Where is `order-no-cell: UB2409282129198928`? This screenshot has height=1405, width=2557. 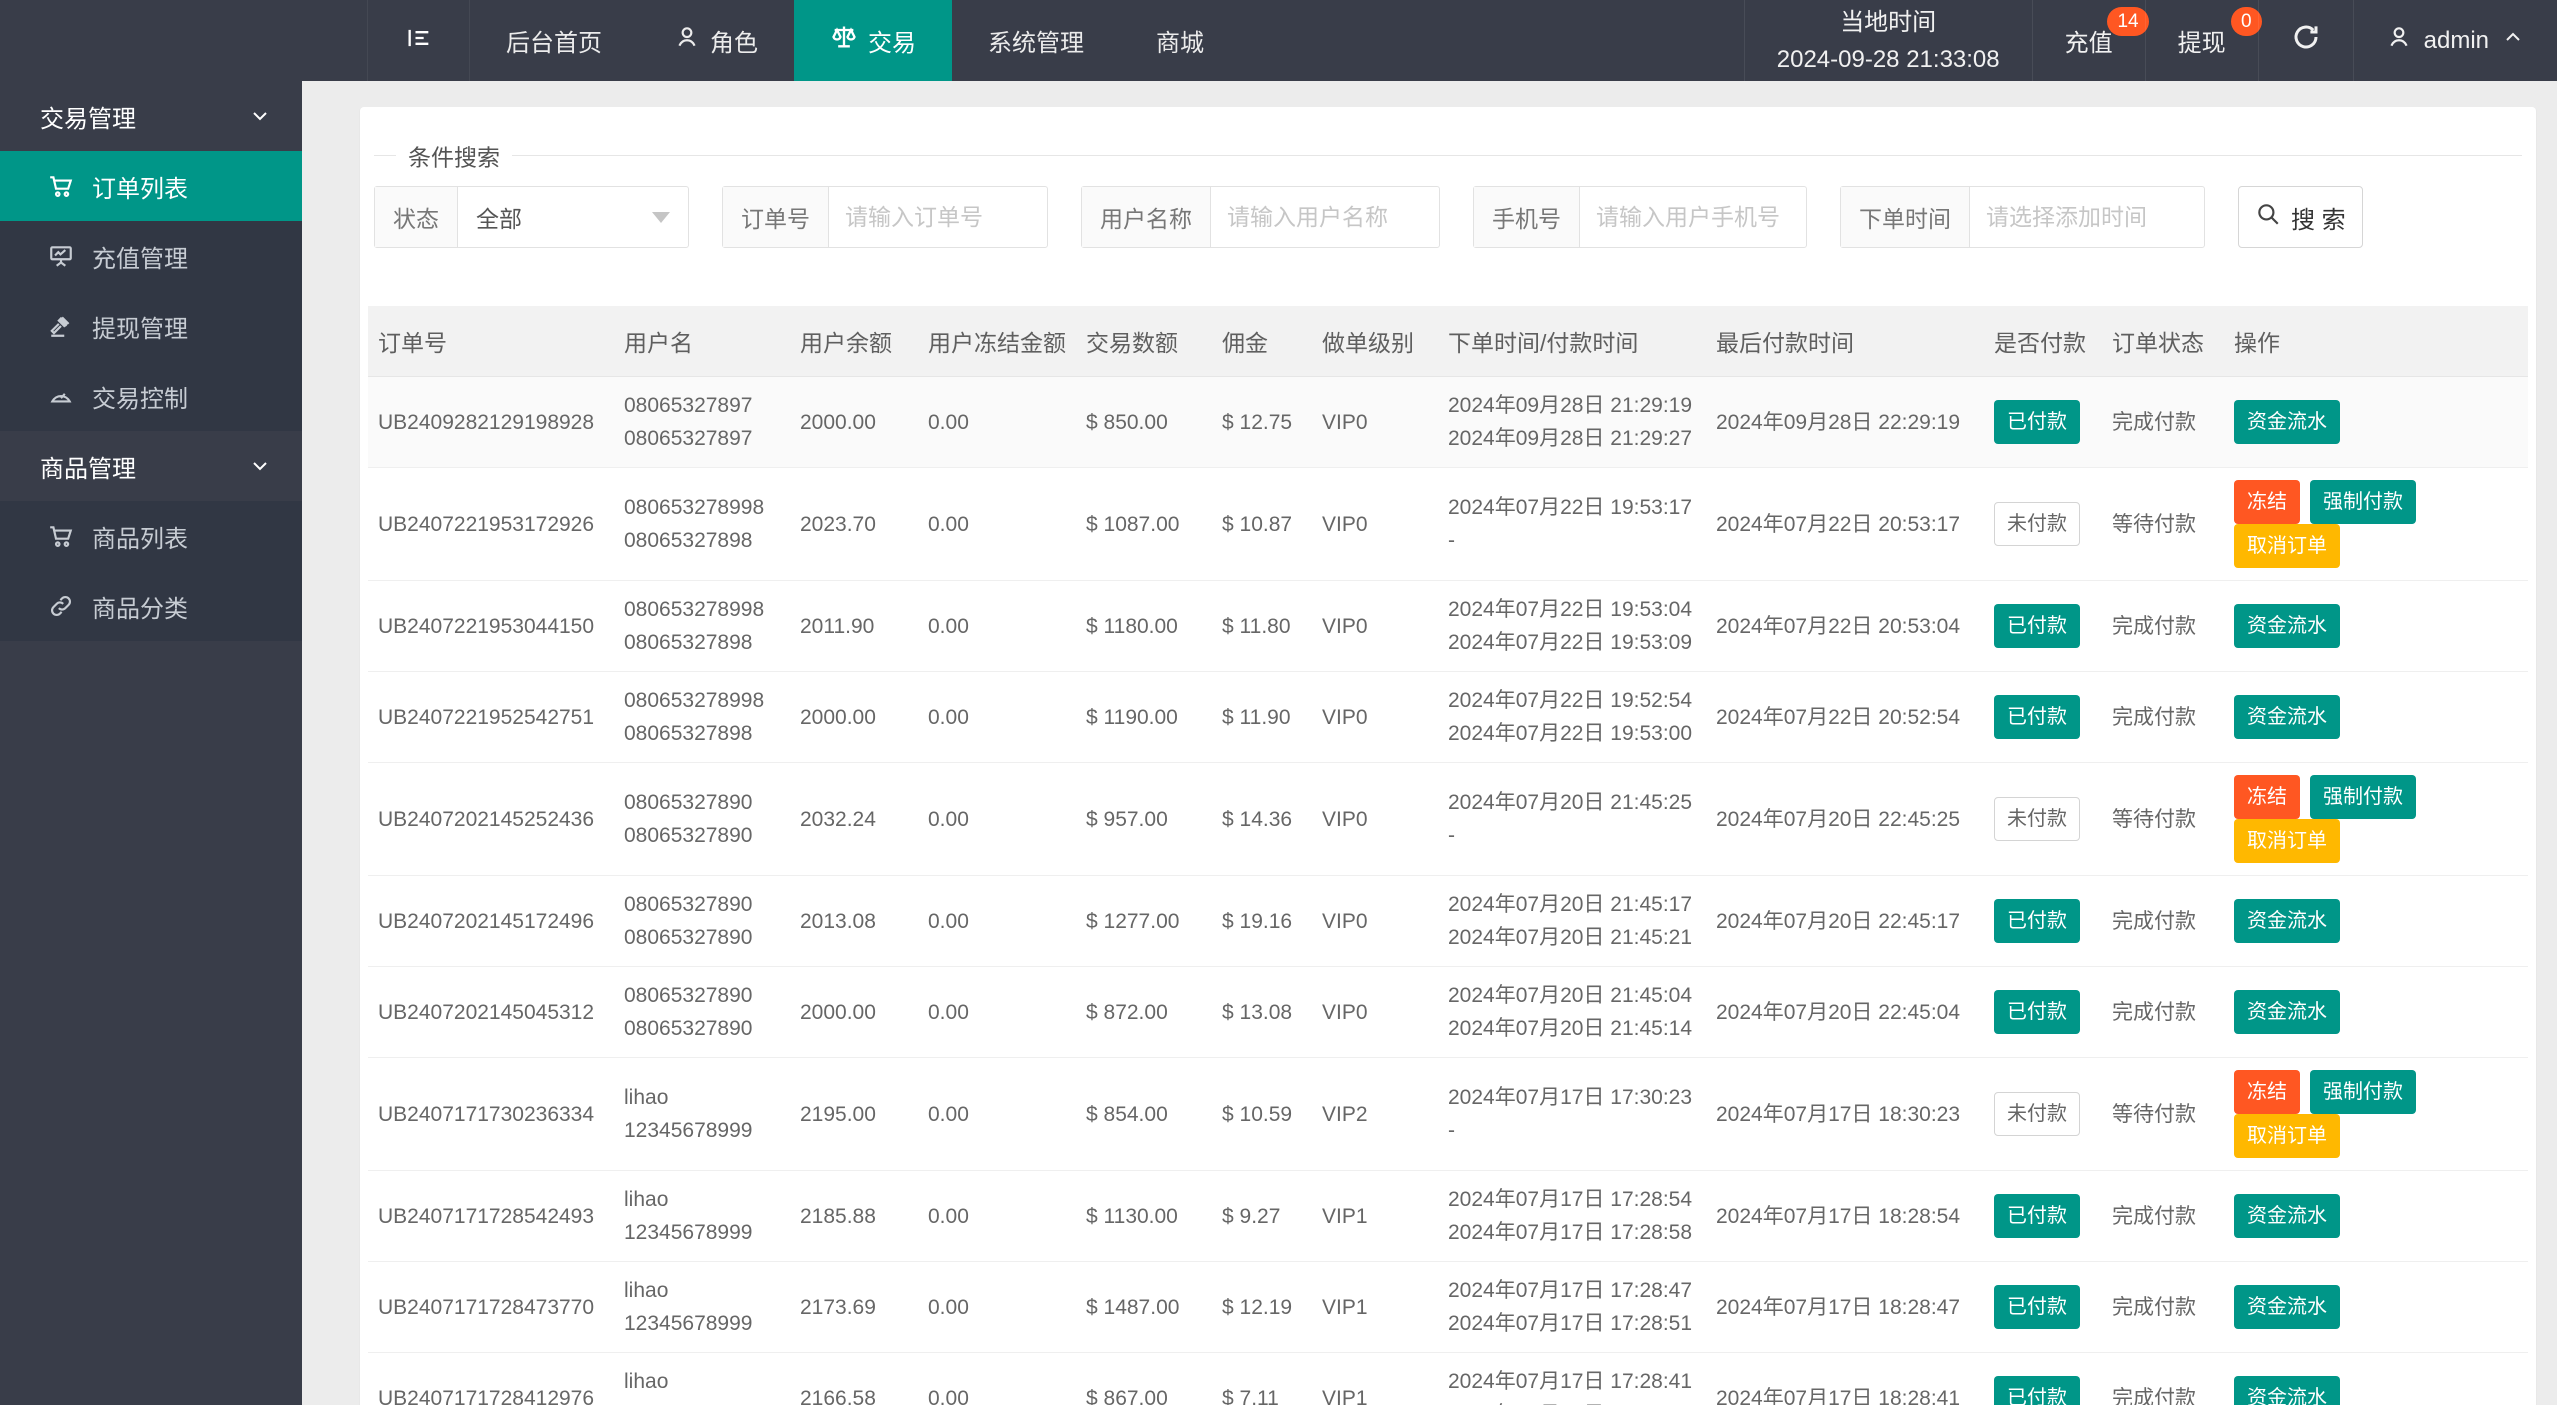 order-no-cell: UB2409282129198928 is located at coordinates (491, 422).